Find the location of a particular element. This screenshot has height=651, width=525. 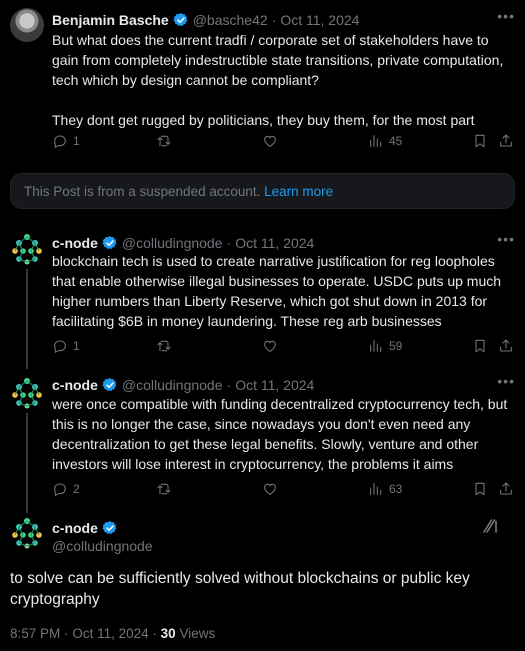

views-button: 45 is located at coordinates (385, 141).